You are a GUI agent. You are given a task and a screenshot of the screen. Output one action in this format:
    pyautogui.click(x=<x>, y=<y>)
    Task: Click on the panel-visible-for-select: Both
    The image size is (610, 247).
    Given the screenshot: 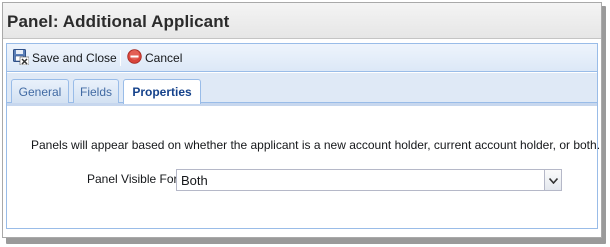 What is the action you would take?
    pyautogui.click(x=369, y=180)
    